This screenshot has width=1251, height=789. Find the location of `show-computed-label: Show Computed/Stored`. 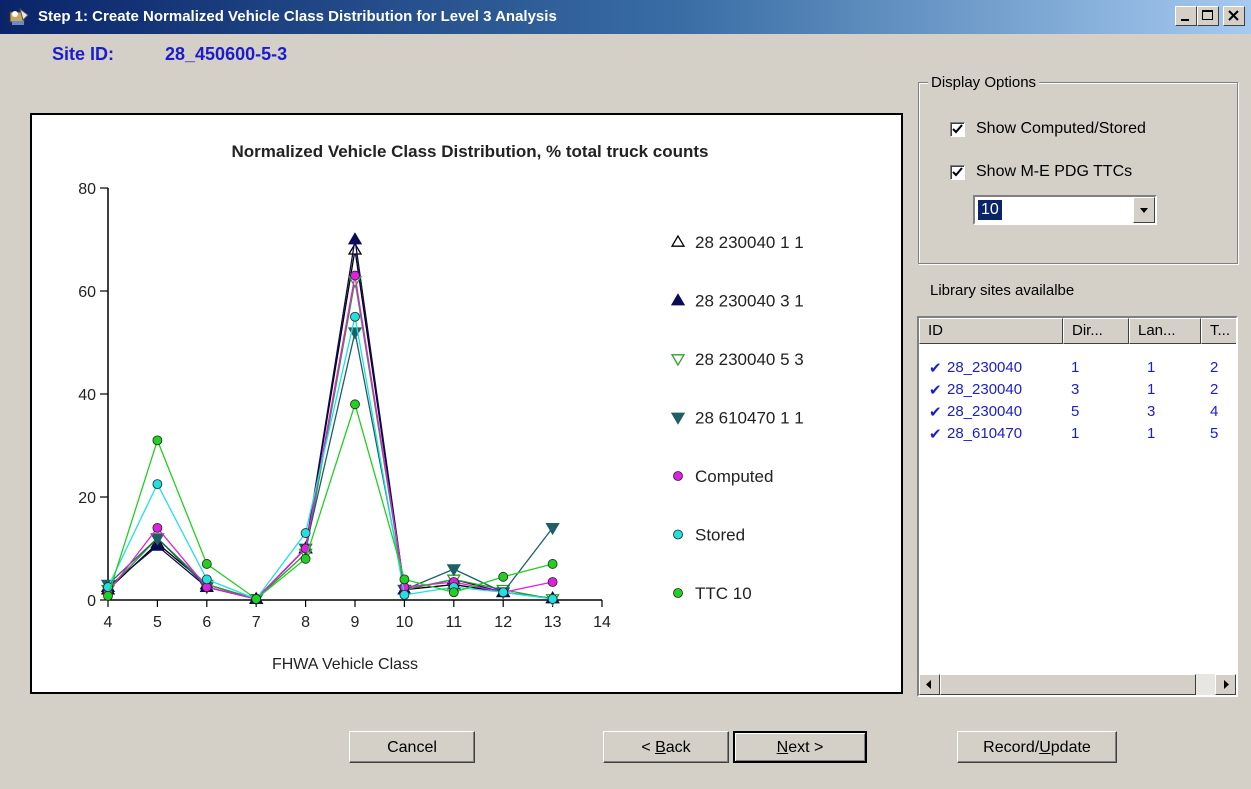

show-computed-label: Show Computed/Stored is located at coordinates (1061, 129).